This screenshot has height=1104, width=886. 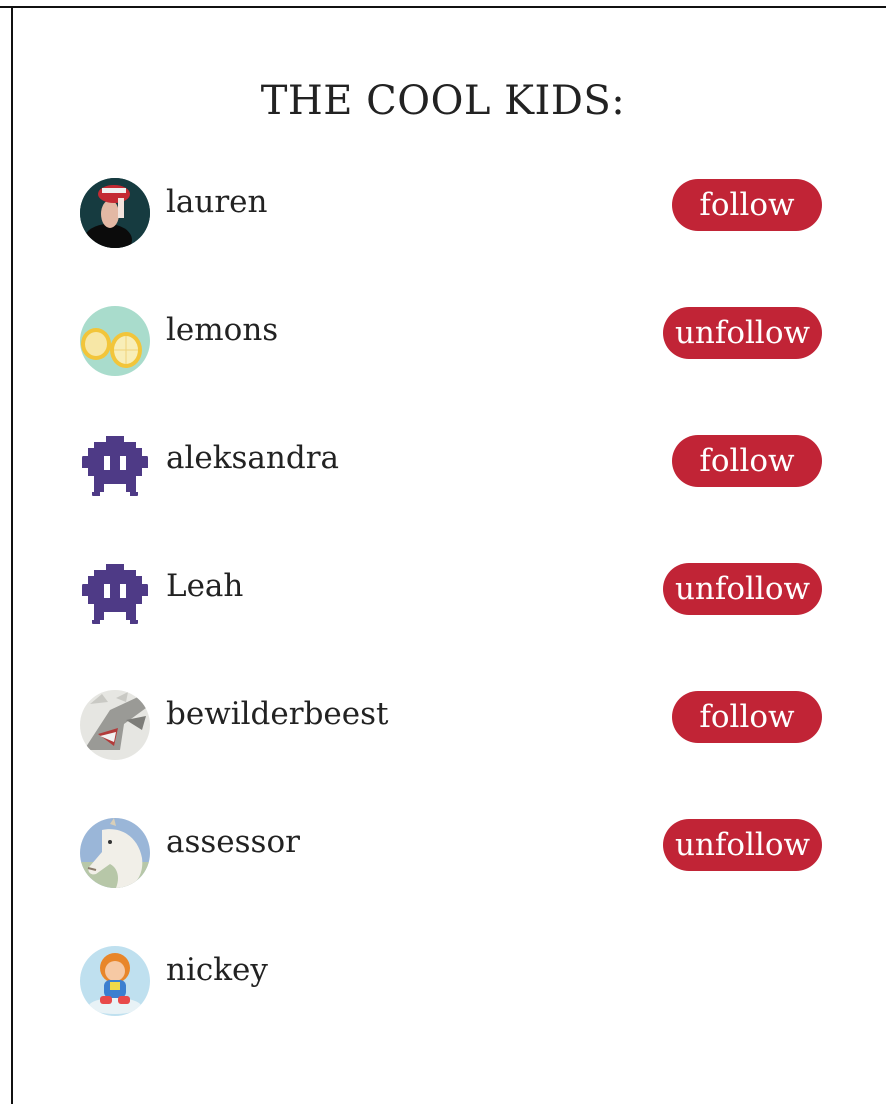 What do you see at coordinates (451, 242) in the screenshot?
I see `user-row-lauren: lauren follow` at bounding box center [451, 242].